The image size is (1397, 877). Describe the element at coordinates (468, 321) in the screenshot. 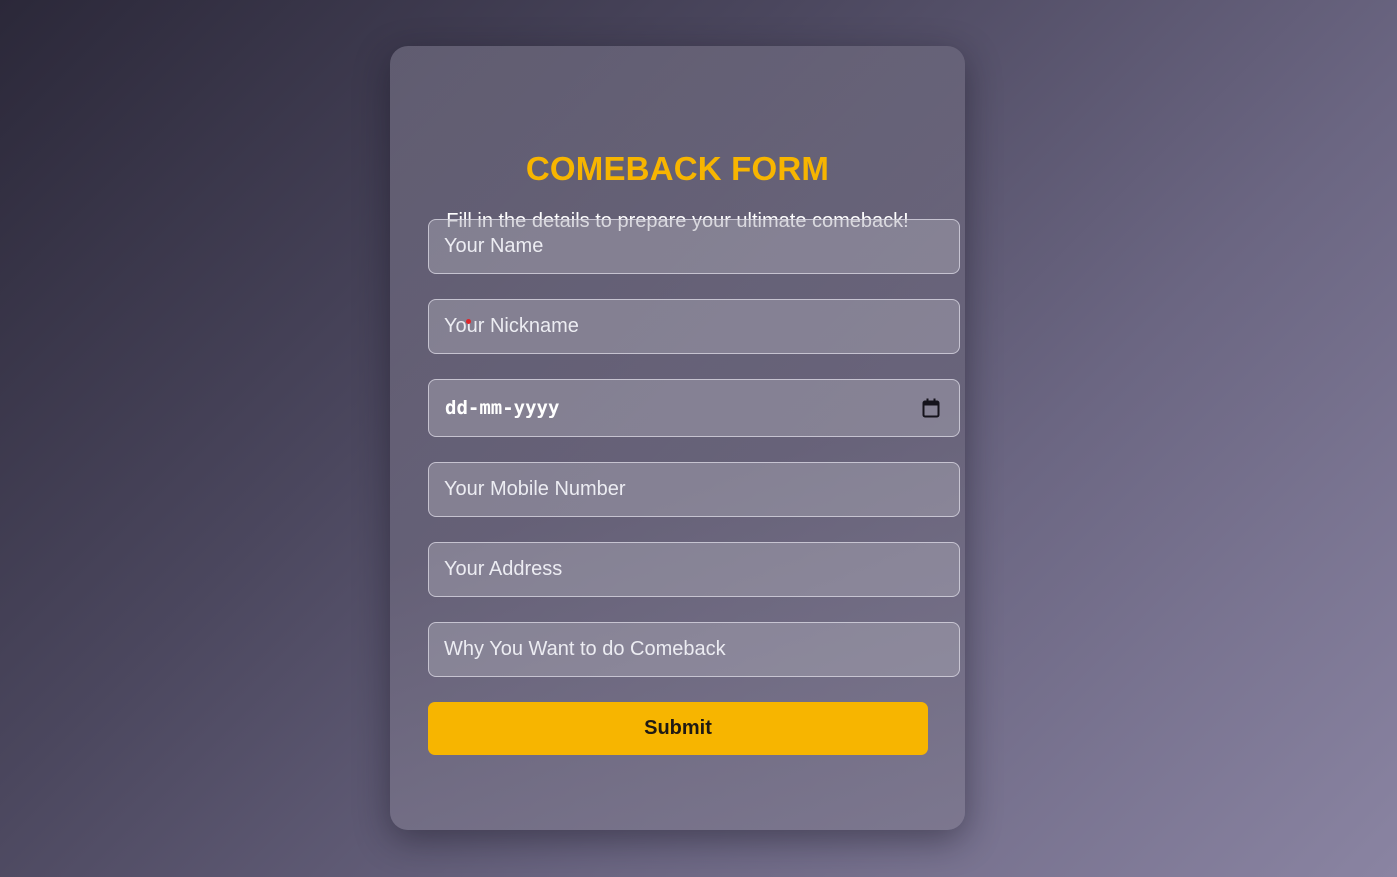

I see `cursor-indicator` at that location.